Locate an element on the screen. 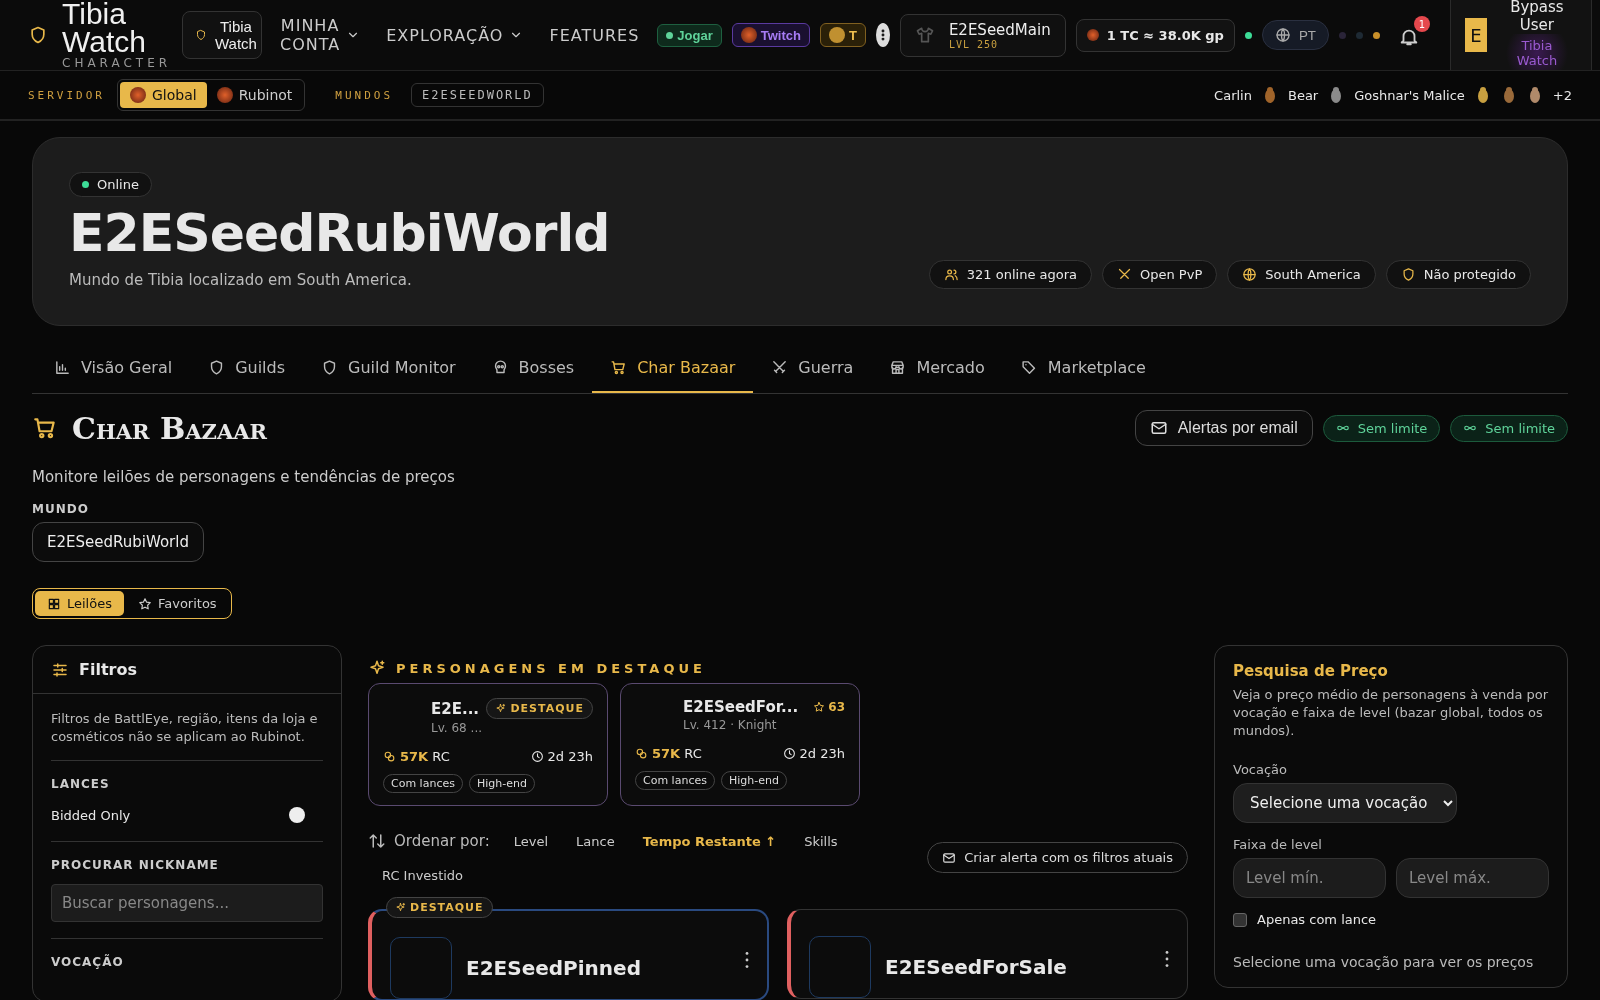 This screenshot has width=1600, height=1000. section-heading: PERSONAGENS EM DESTAQUE is located at coordinates (551, 668).